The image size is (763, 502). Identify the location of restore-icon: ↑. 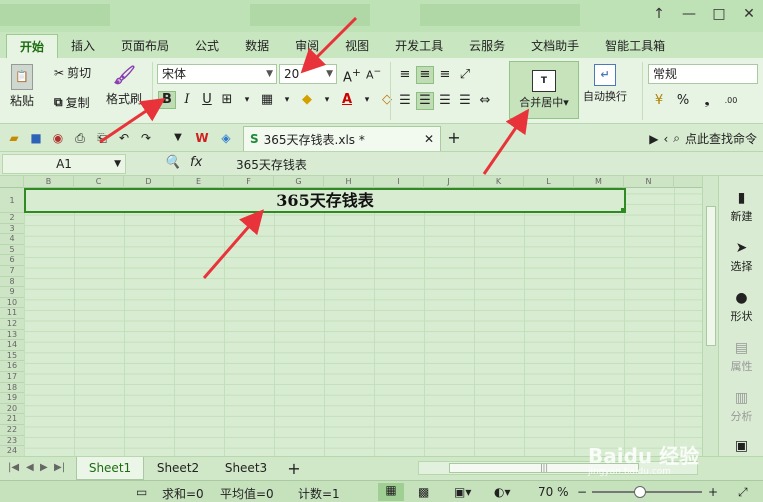
(659, 14).